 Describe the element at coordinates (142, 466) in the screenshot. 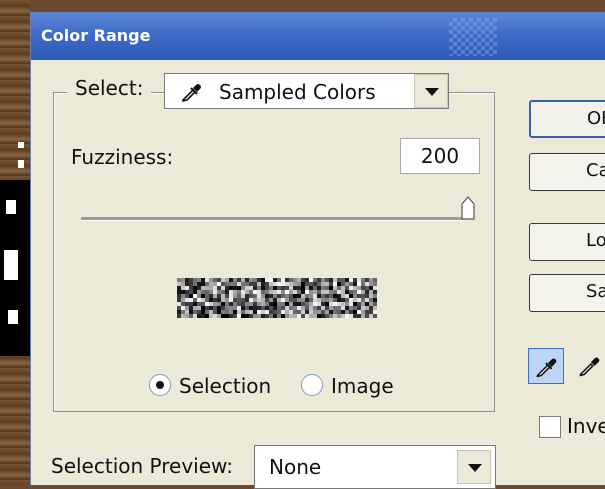

I see `selection-preview-label: Selection Preview:` at that location.